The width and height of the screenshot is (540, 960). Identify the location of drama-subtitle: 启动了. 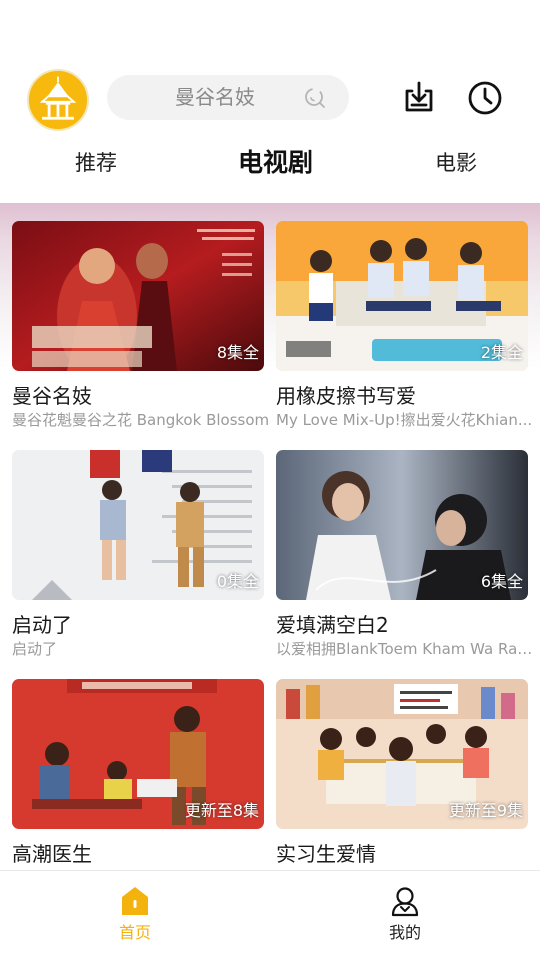
(35, 649).